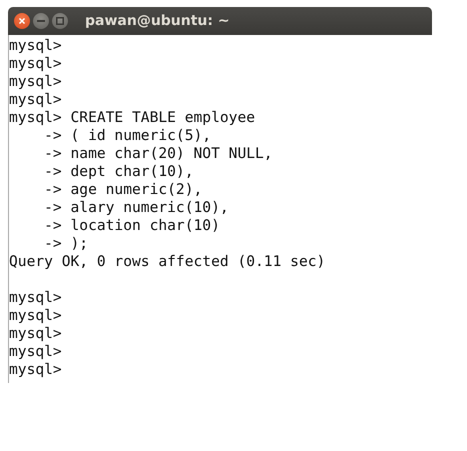 The height and width of the screenshot is (451, 467). I want to click on terminal-line: Query OK, 0 rows affected (0.11 sec), so click(167, 262).